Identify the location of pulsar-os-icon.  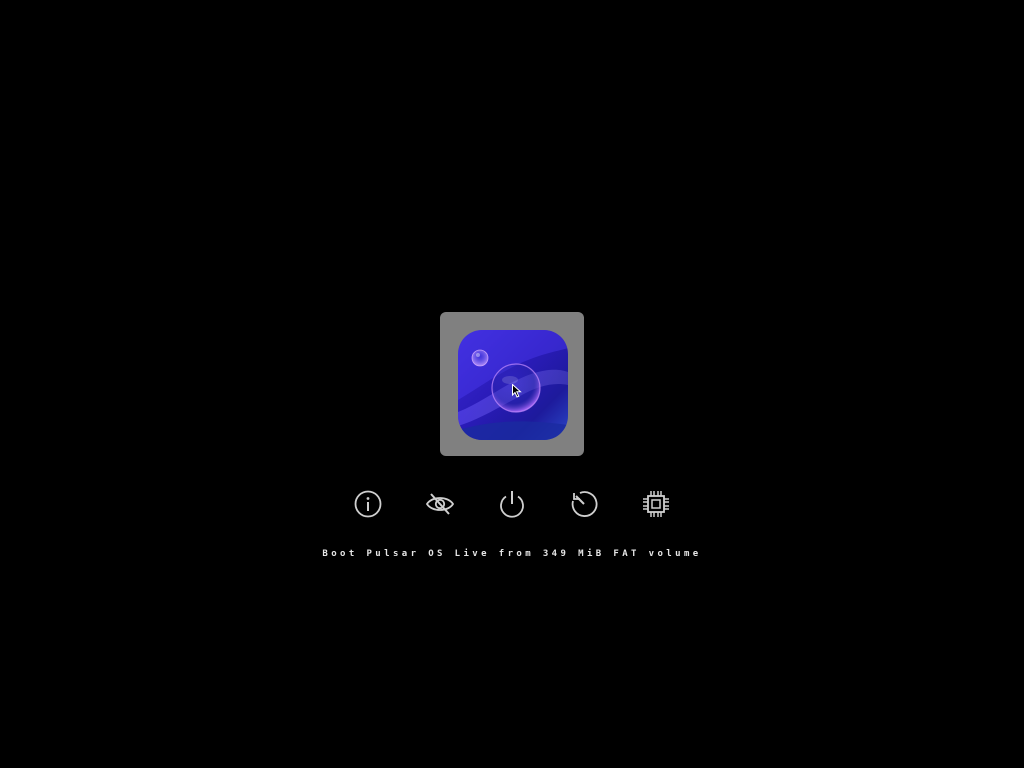
(513, 385).